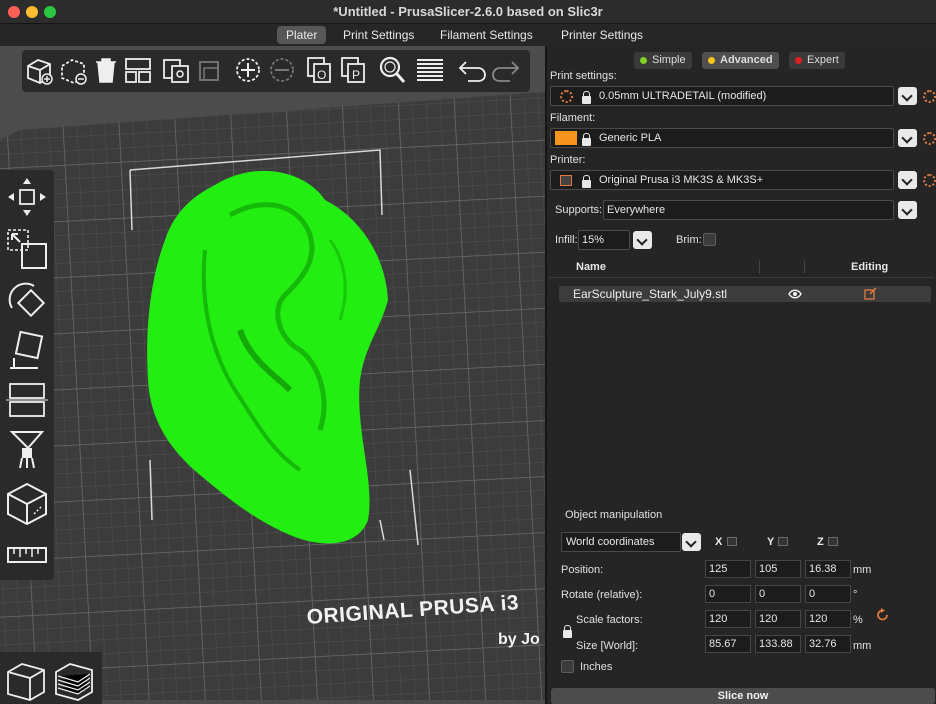  What do you see at coordinates (356, 75) in the screenshot?
I see `svg-text: P` at bounding box center [356, 75].